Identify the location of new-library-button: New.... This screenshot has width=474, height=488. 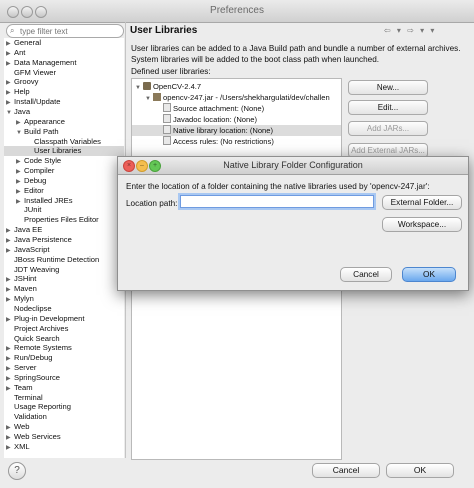
(388, 87).